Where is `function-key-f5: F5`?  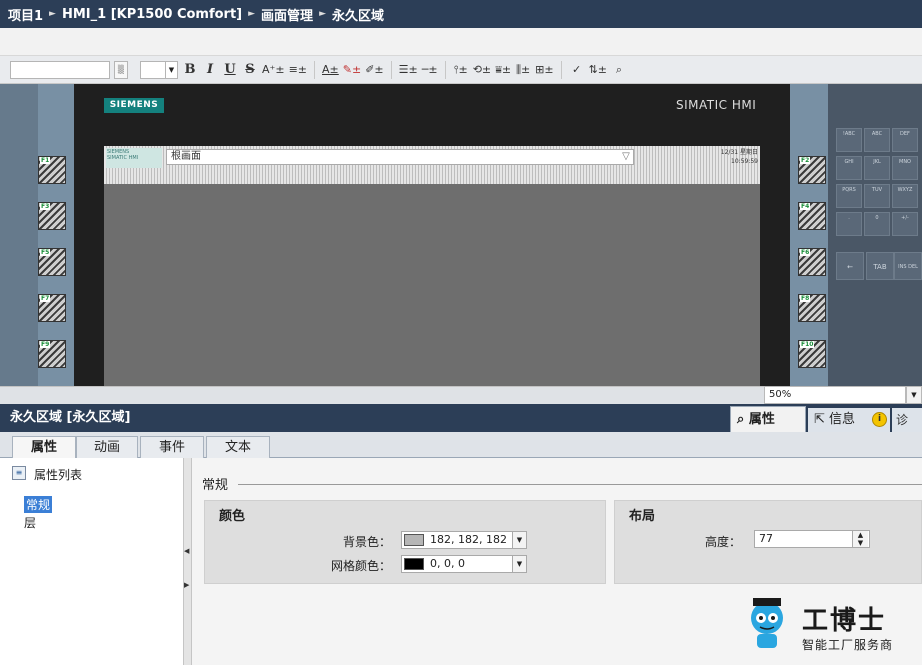
function-key-f5: F5 is located at coordinates (52, 262).